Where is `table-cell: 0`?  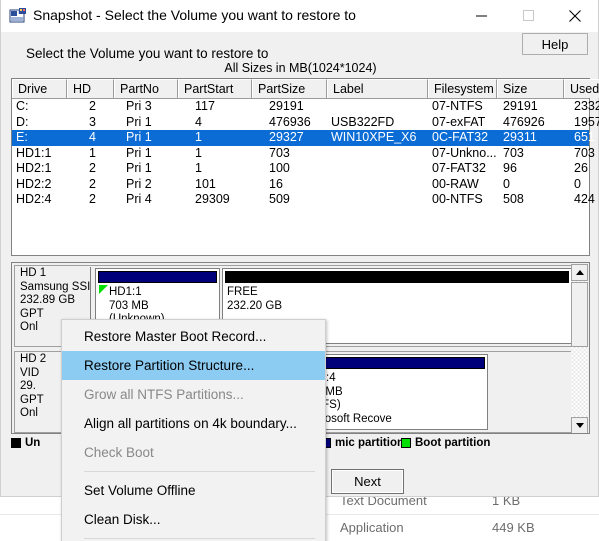 table-cell: 0 is located at coordinates (577, 183).